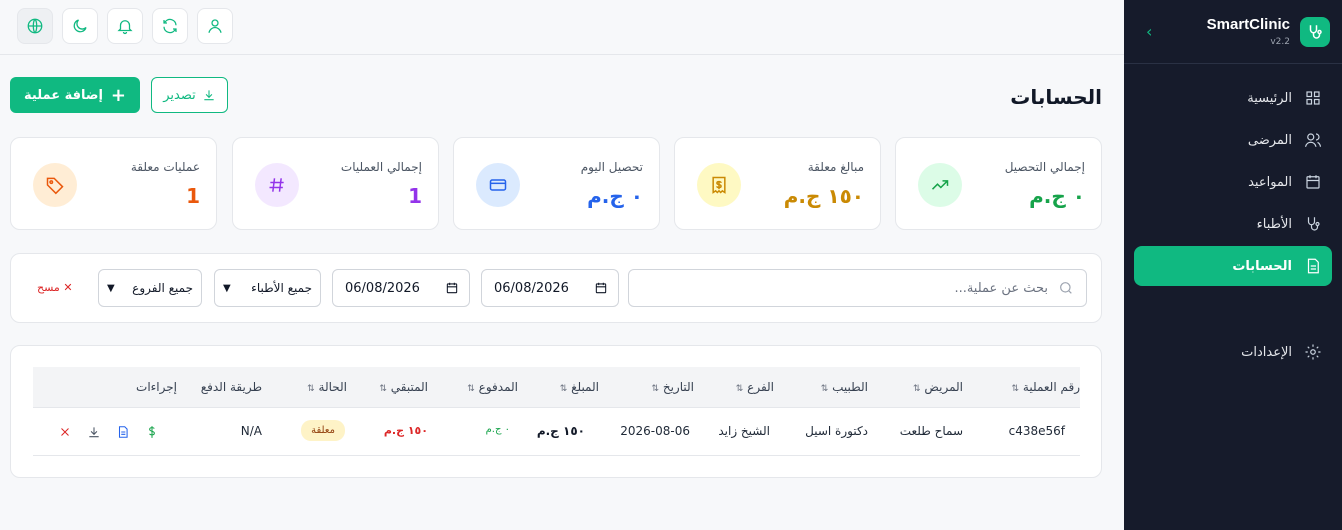 The height and width of the screenshot is (530, 1342). Describe the element at coordinates (1313, 352) in the screenshot. I see `gear-icon` at that location.